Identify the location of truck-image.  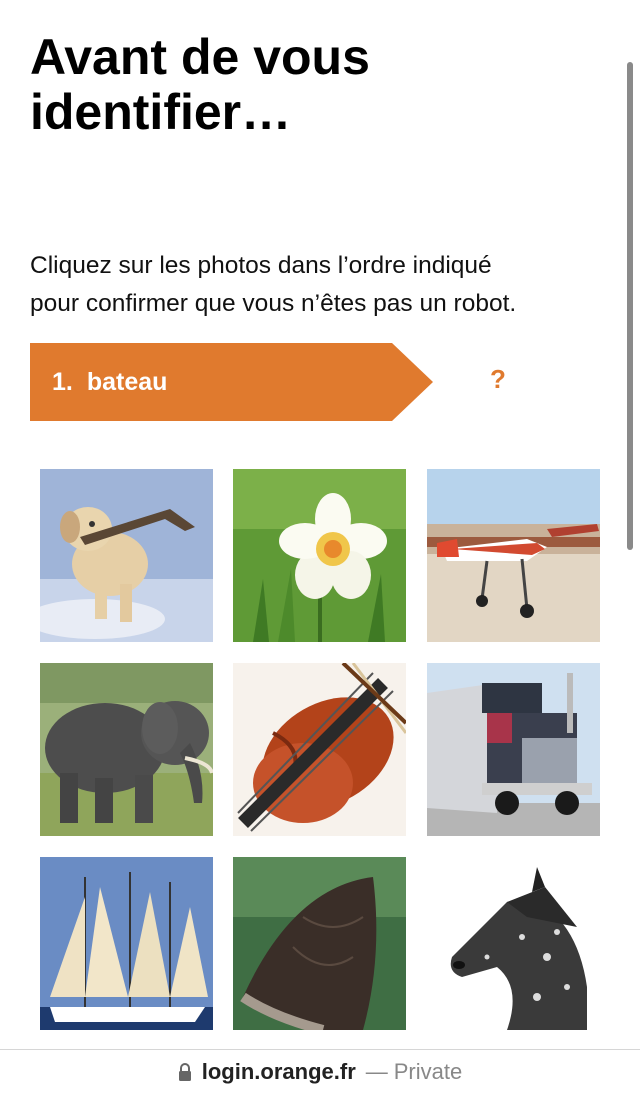
(513, 749).